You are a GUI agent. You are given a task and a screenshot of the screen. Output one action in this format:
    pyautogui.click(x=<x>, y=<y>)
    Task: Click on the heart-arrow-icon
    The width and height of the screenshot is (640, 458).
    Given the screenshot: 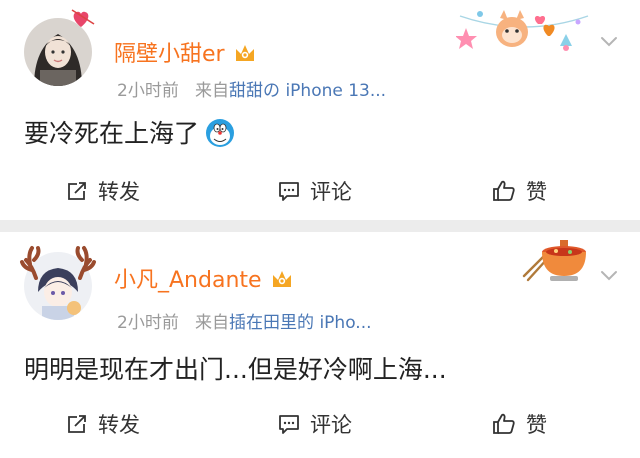 What is the action you would take?
    pyautogui.click(x=83, y=18)
    